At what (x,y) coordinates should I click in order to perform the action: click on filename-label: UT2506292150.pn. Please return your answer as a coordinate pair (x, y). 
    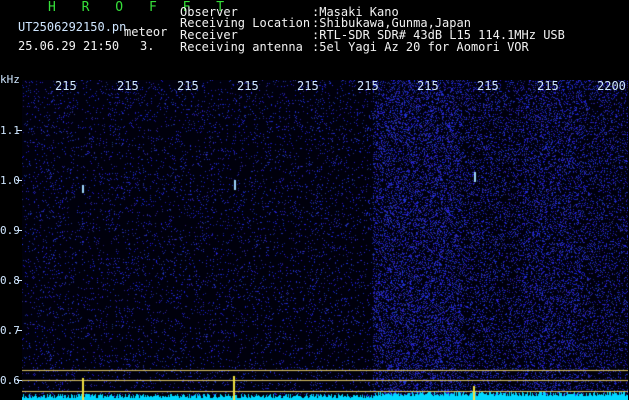
    Looking at the image, I should click on (72, 27).